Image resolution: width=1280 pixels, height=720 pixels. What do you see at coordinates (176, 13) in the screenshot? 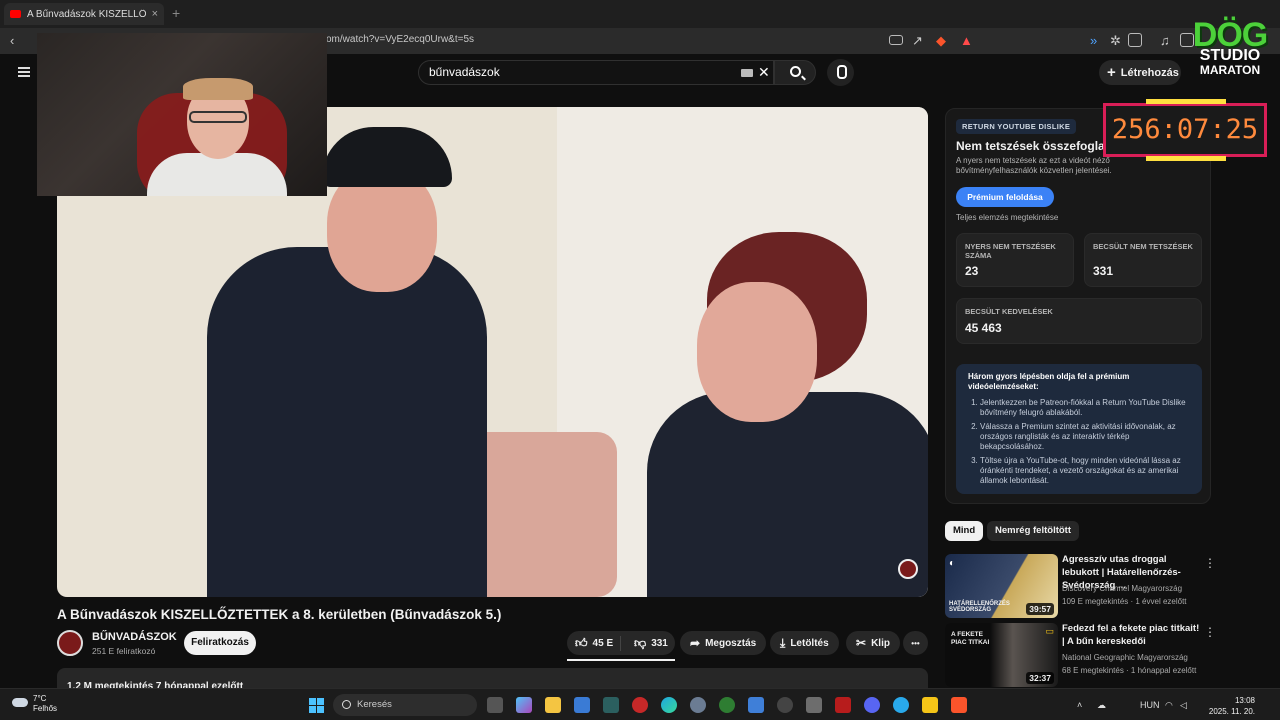
I see `new-tab-button: +` at bounding box center [176, 13].